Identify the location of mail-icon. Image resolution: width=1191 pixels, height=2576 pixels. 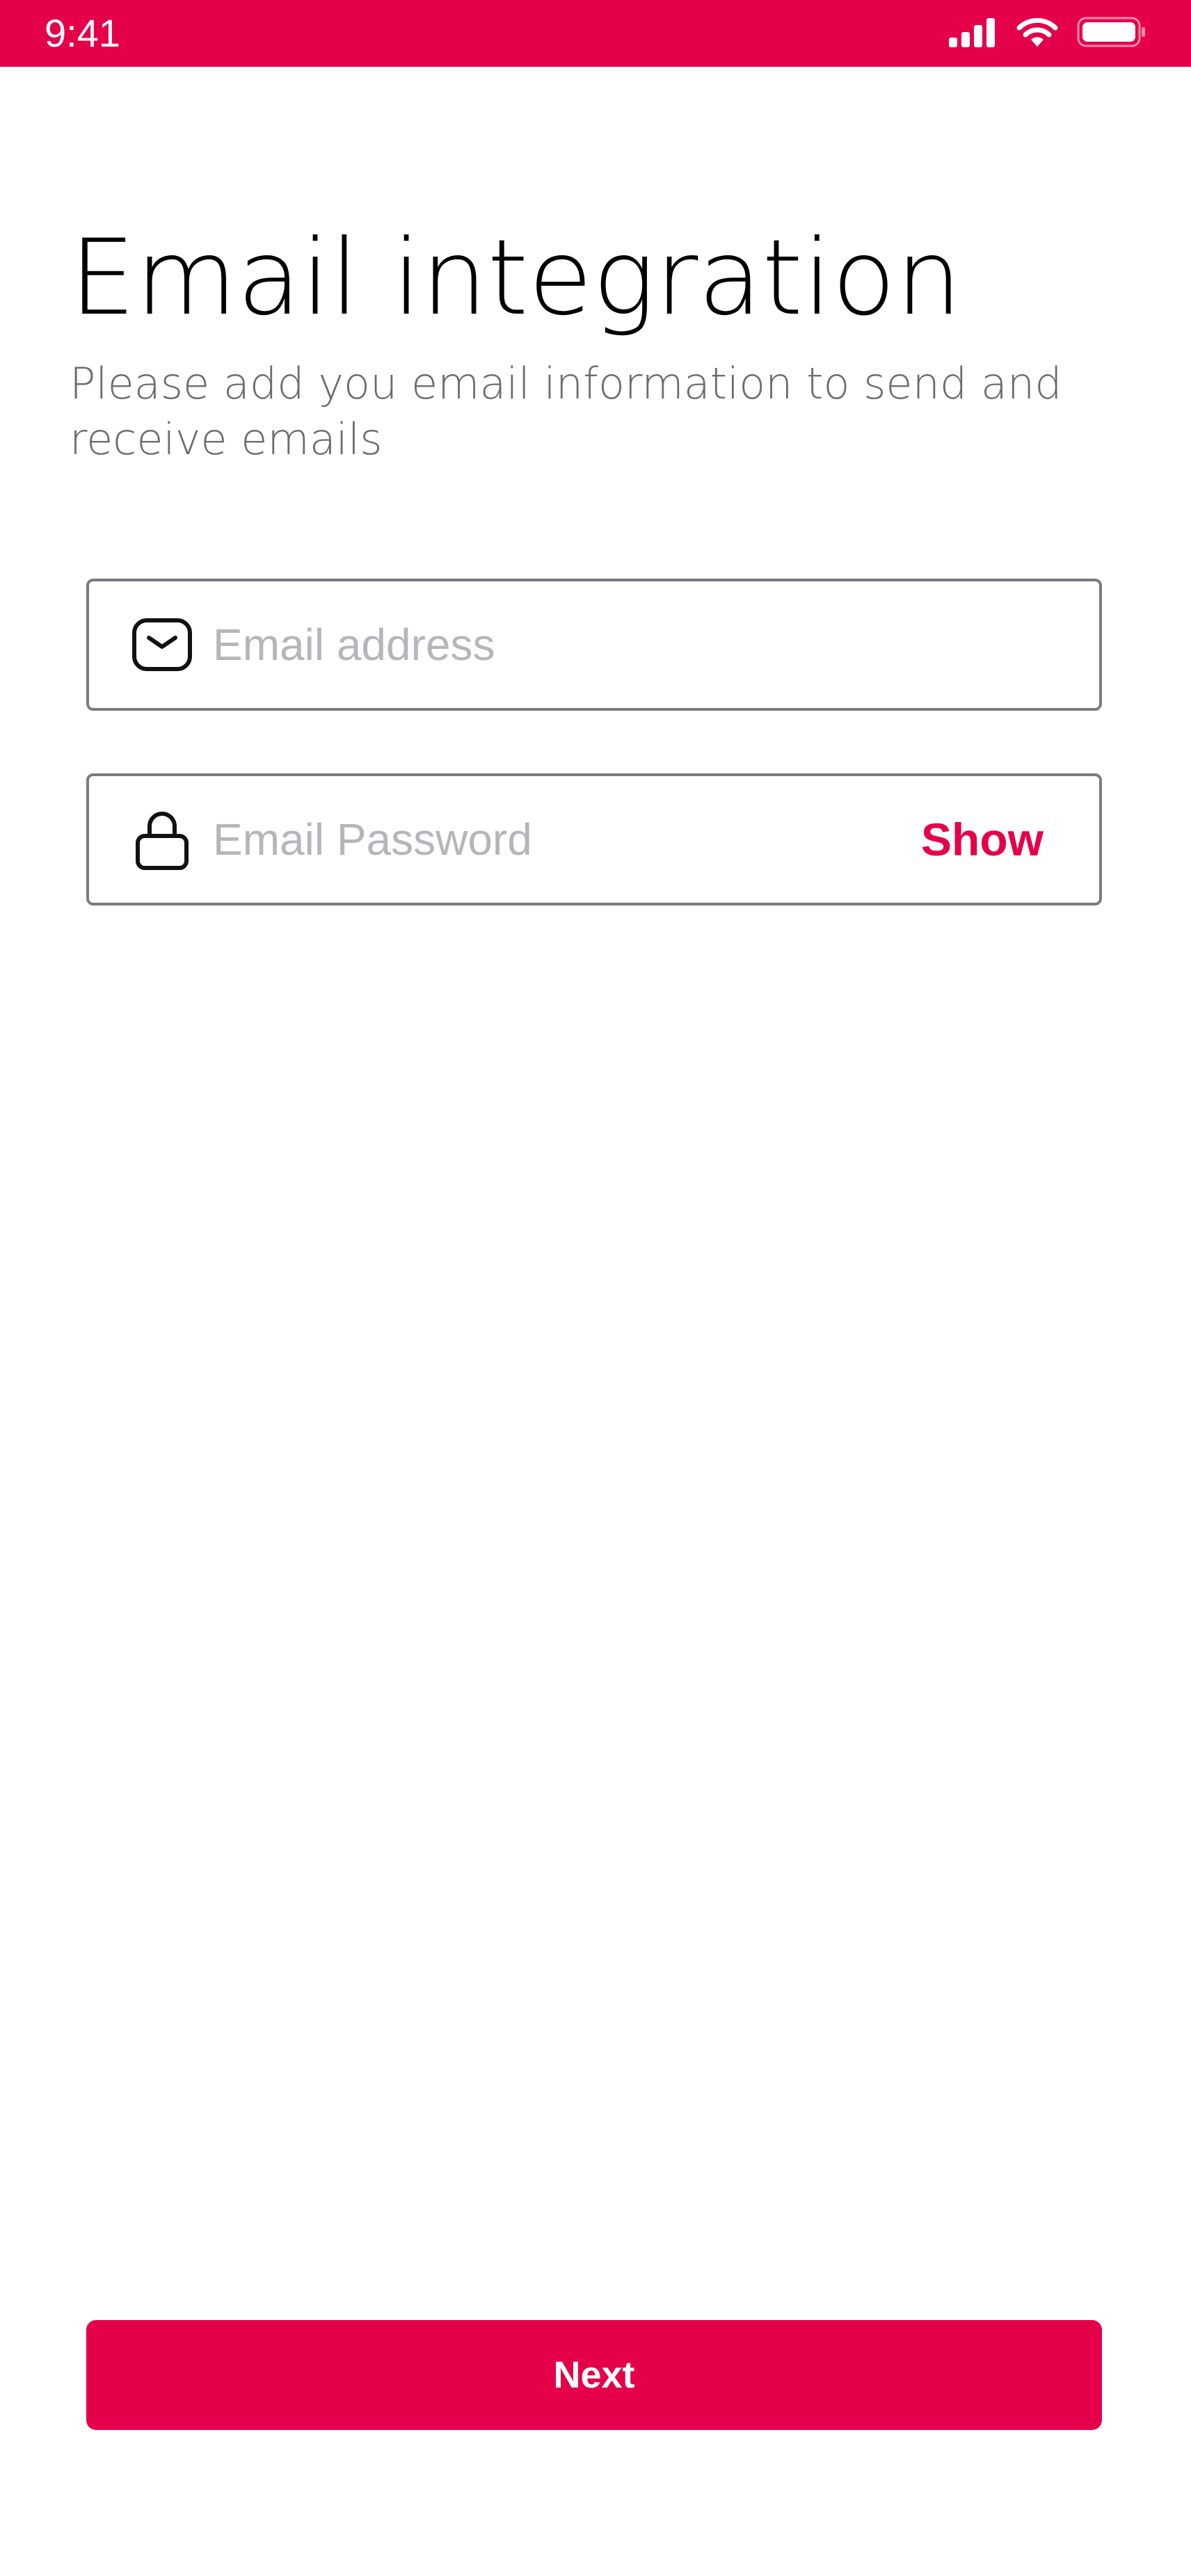
(162, 644).